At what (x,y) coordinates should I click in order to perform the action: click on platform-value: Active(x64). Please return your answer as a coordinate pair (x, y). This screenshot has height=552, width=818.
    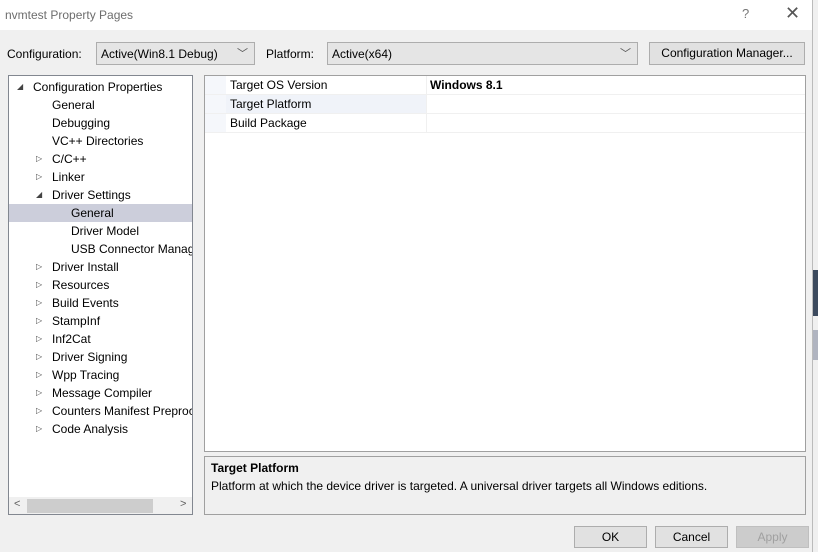
    Looking at the image, I should click on (362, 54).